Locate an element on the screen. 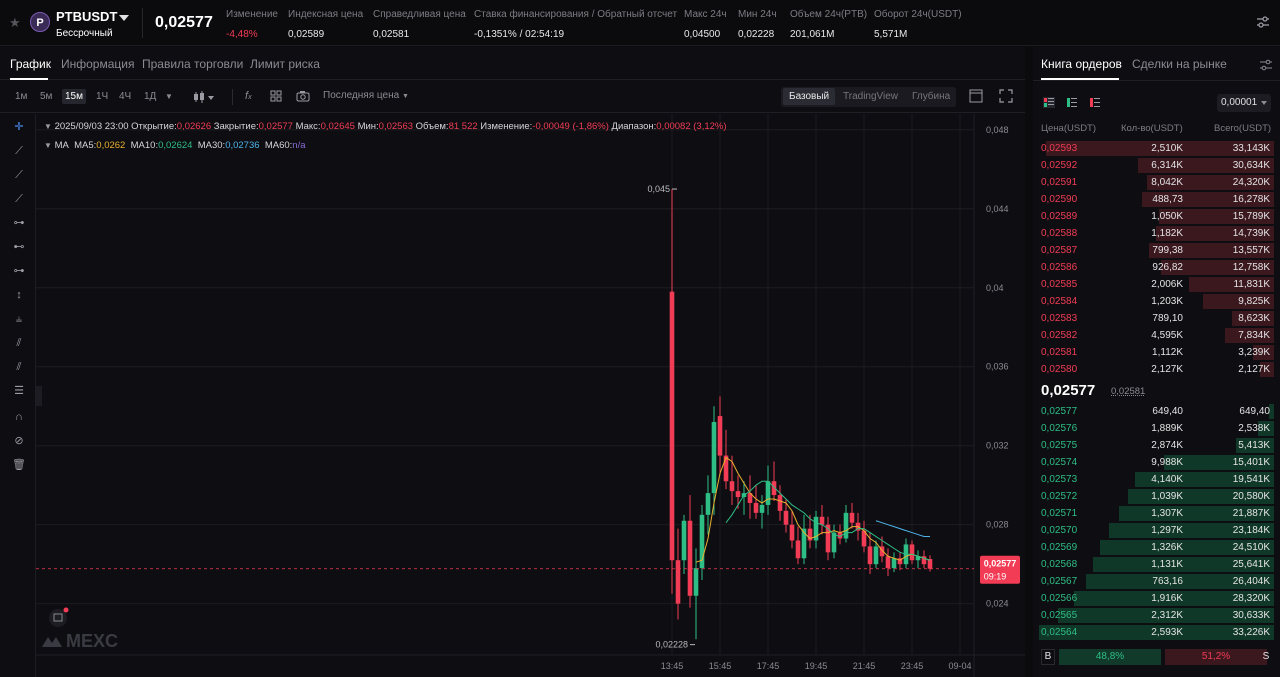 The height and width of the screenshot is (677, 1280). timeframe-1h: 1Ч is located at coordinates (102, 96).